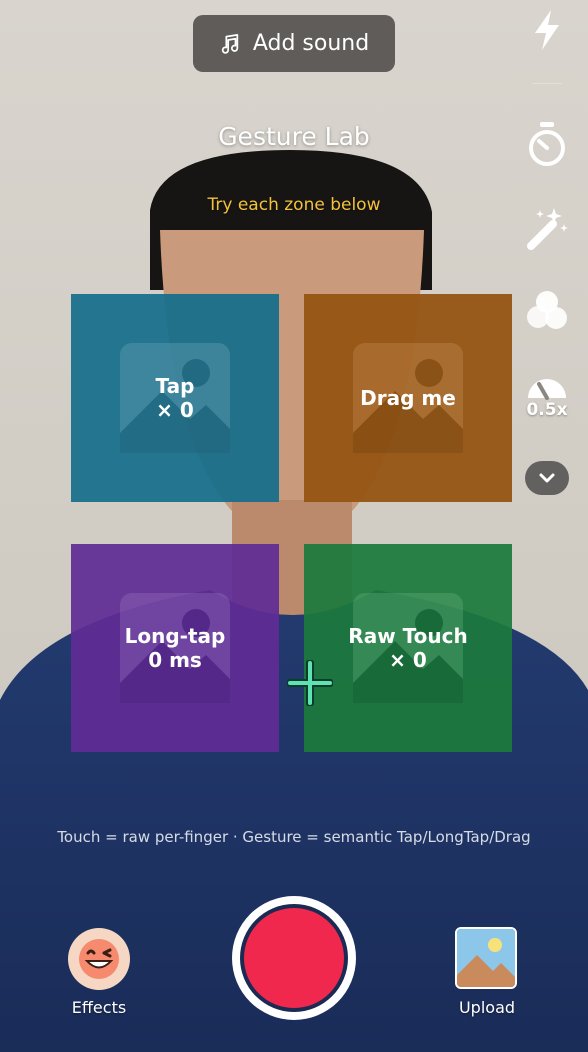 This screenshot has width=588, height=1052. I want to click on filters-icon, so click(547, 311).